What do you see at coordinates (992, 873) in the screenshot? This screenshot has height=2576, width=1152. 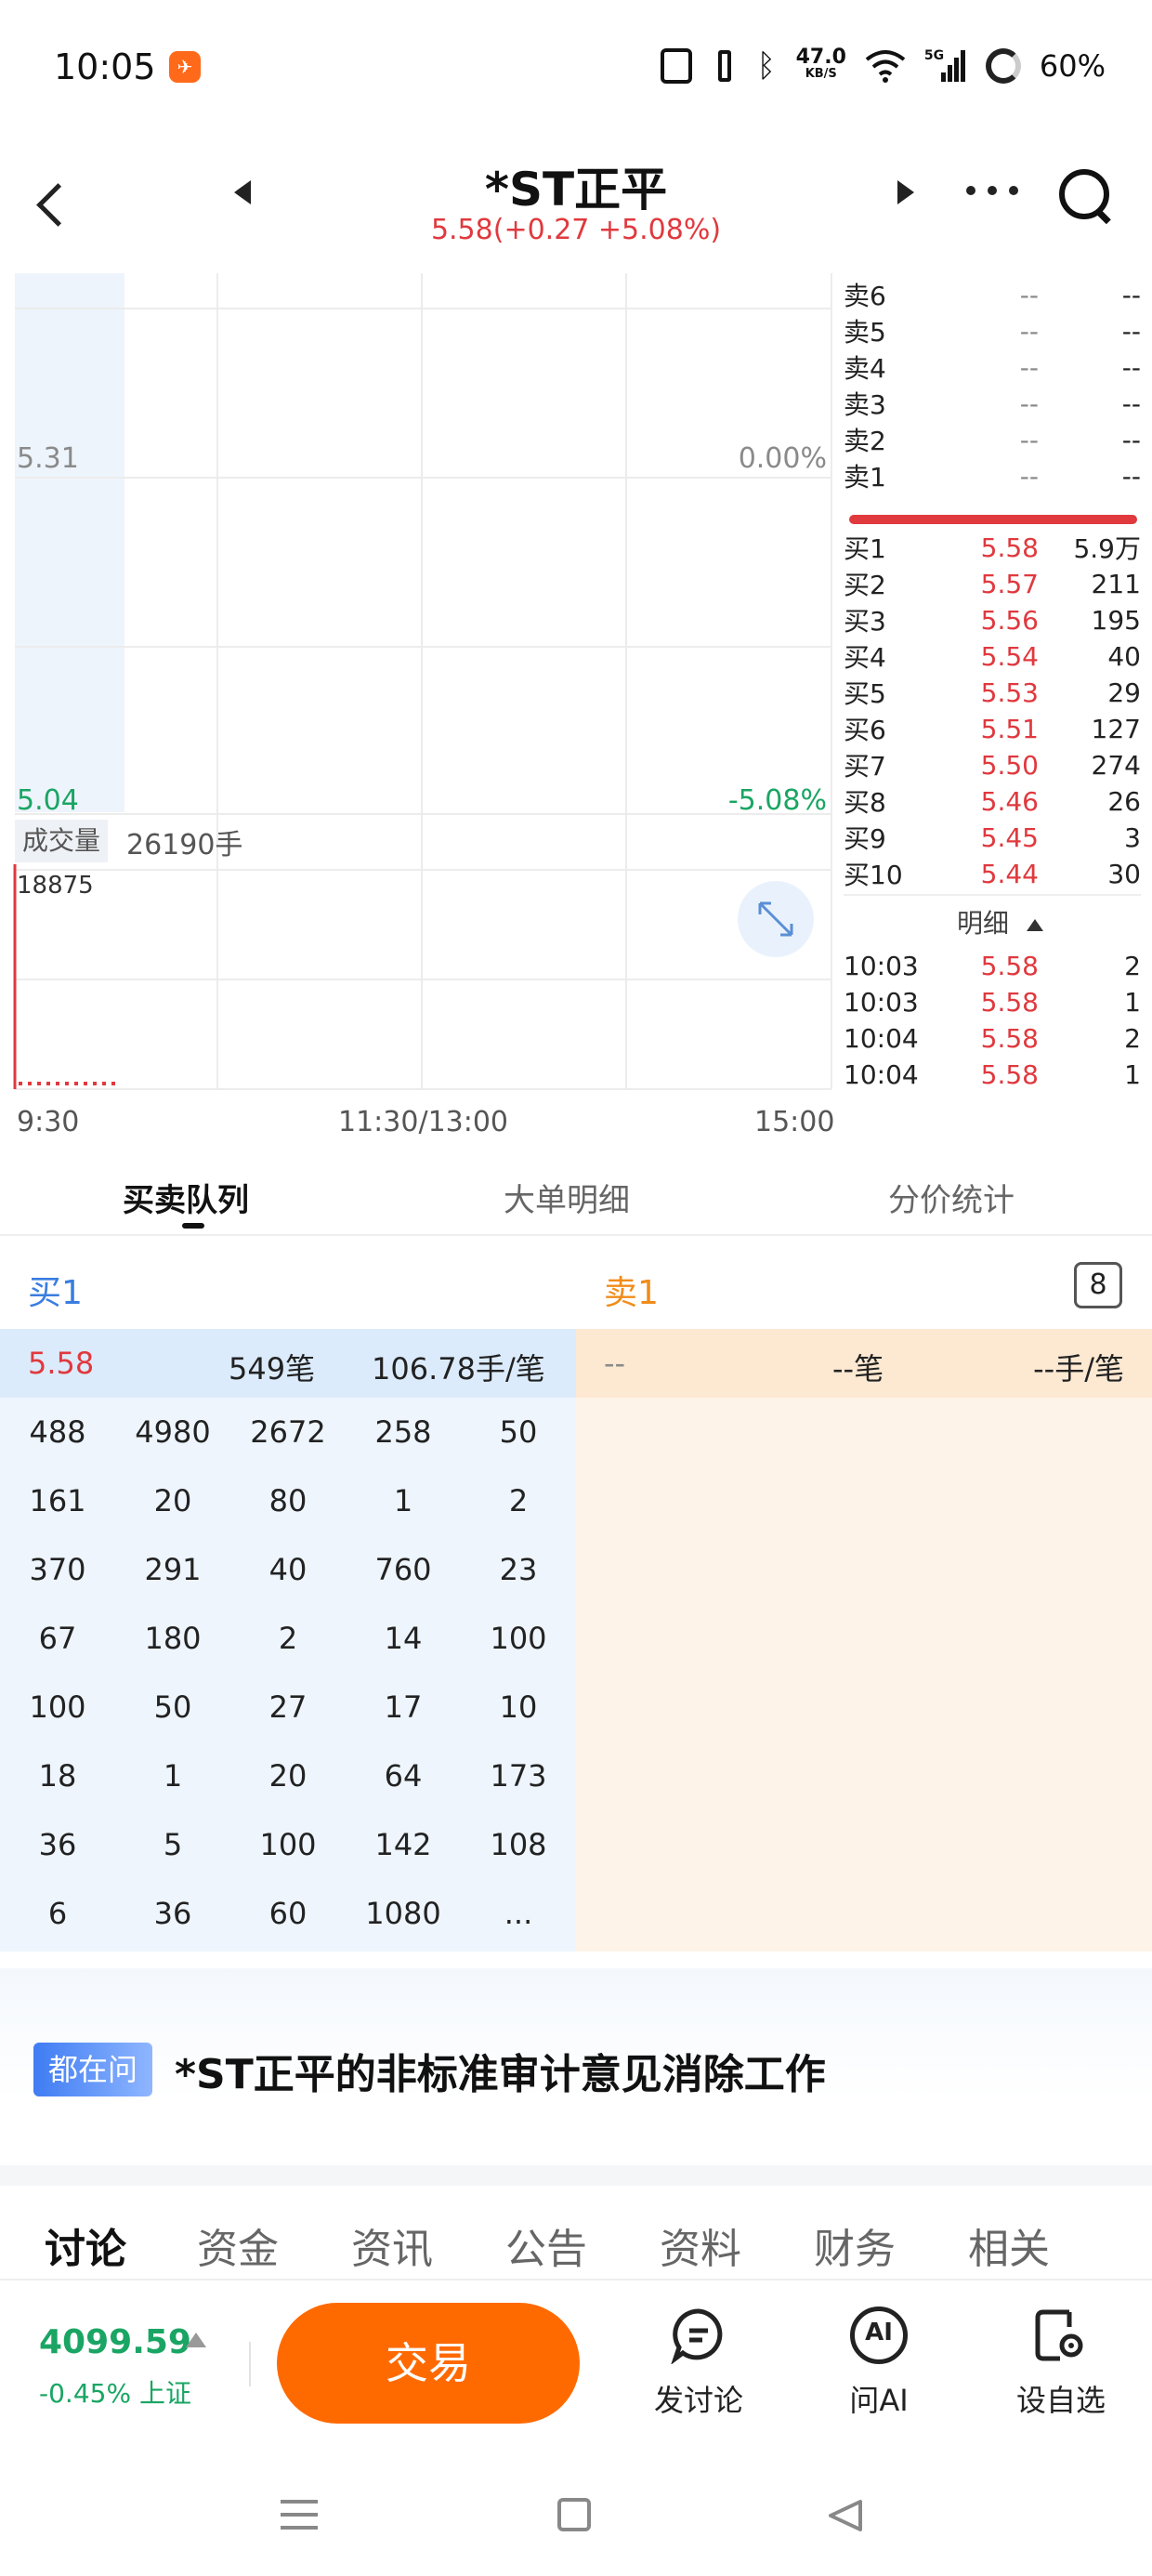 I see `order-book-buy-row: 买10 5.44 30` at bounding box center [992, 873].